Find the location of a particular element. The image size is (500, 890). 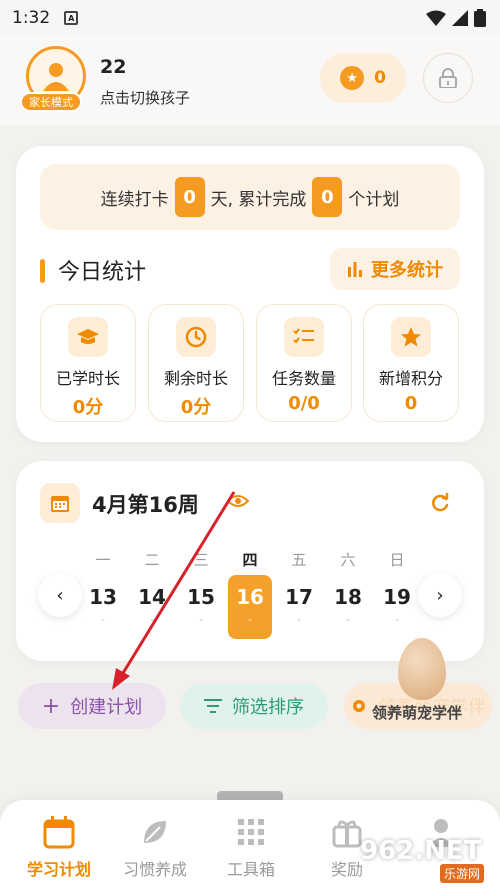

stat-tile-remaining: 剩余时长 0分 is located at coordinates (196, 363).